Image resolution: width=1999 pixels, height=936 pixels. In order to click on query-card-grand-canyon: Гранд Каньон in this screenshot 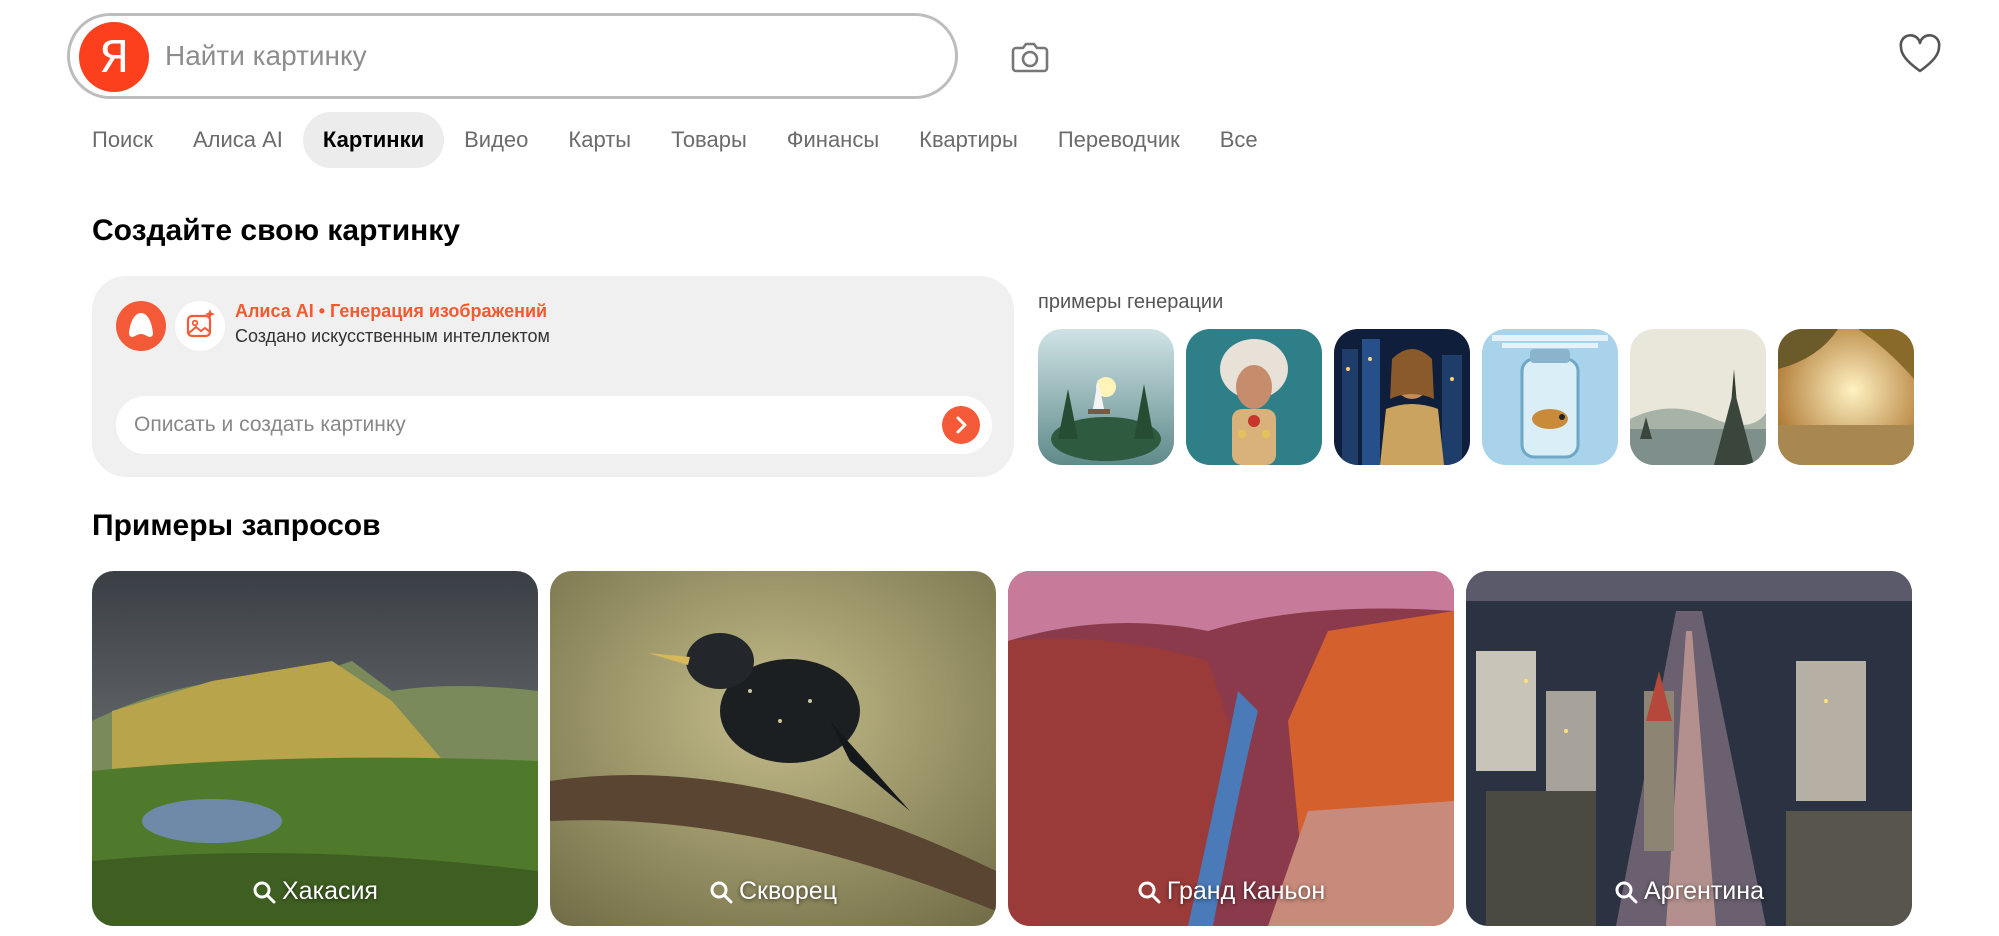, I will do `click(1231, 748)`.